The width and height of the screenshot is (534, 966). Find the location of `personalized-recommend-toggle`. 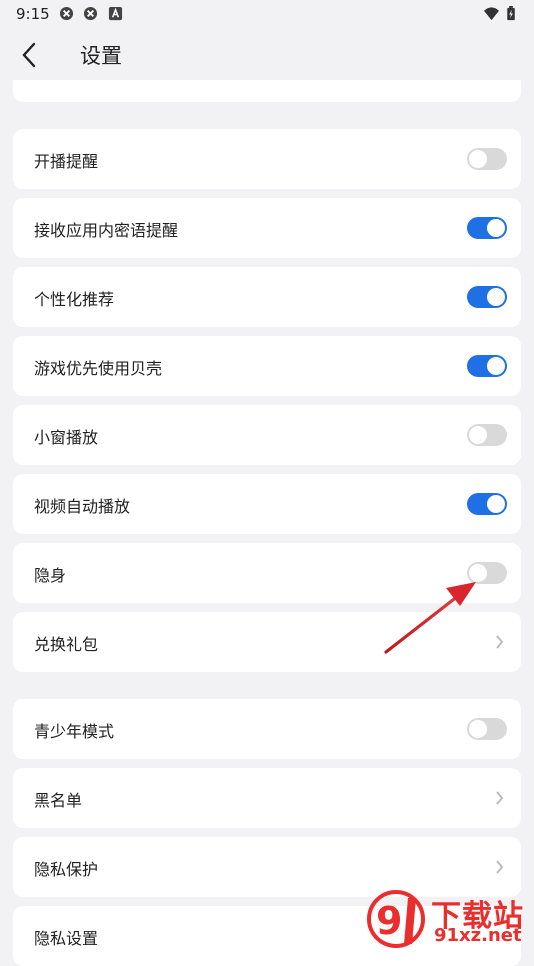

personalized-recommend-toggle is located at coordinates (487, 297).